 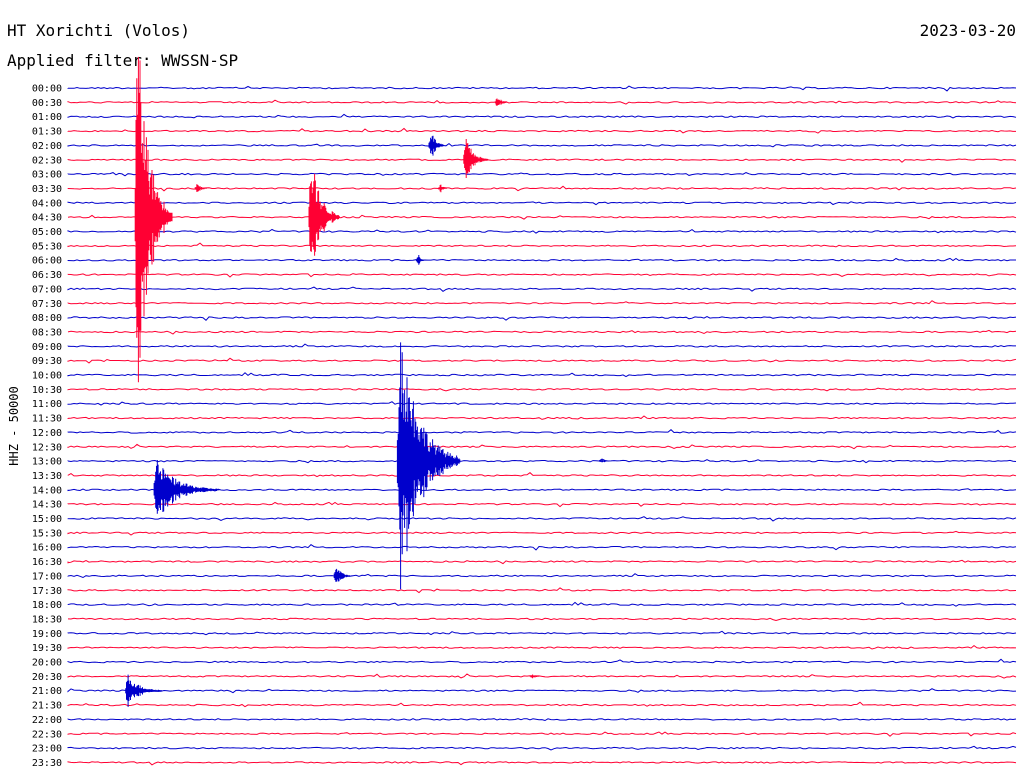 What do you see at coordinates (47, 591) in the screenshot?
I see `row-label-1730: 17:30` at bounding box center [47, 591].